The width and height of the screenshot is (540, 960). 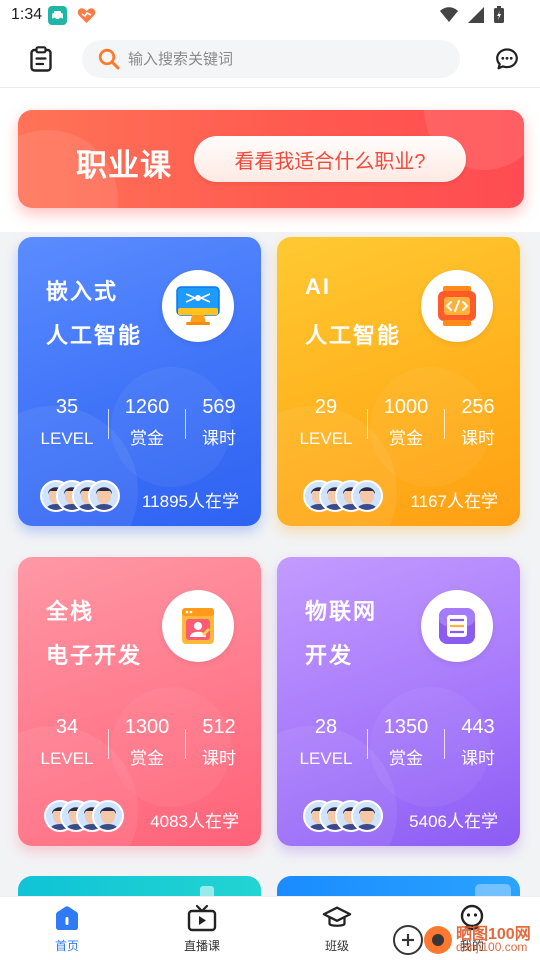 I want to click on battery-icon, so click(x=499, y=14).